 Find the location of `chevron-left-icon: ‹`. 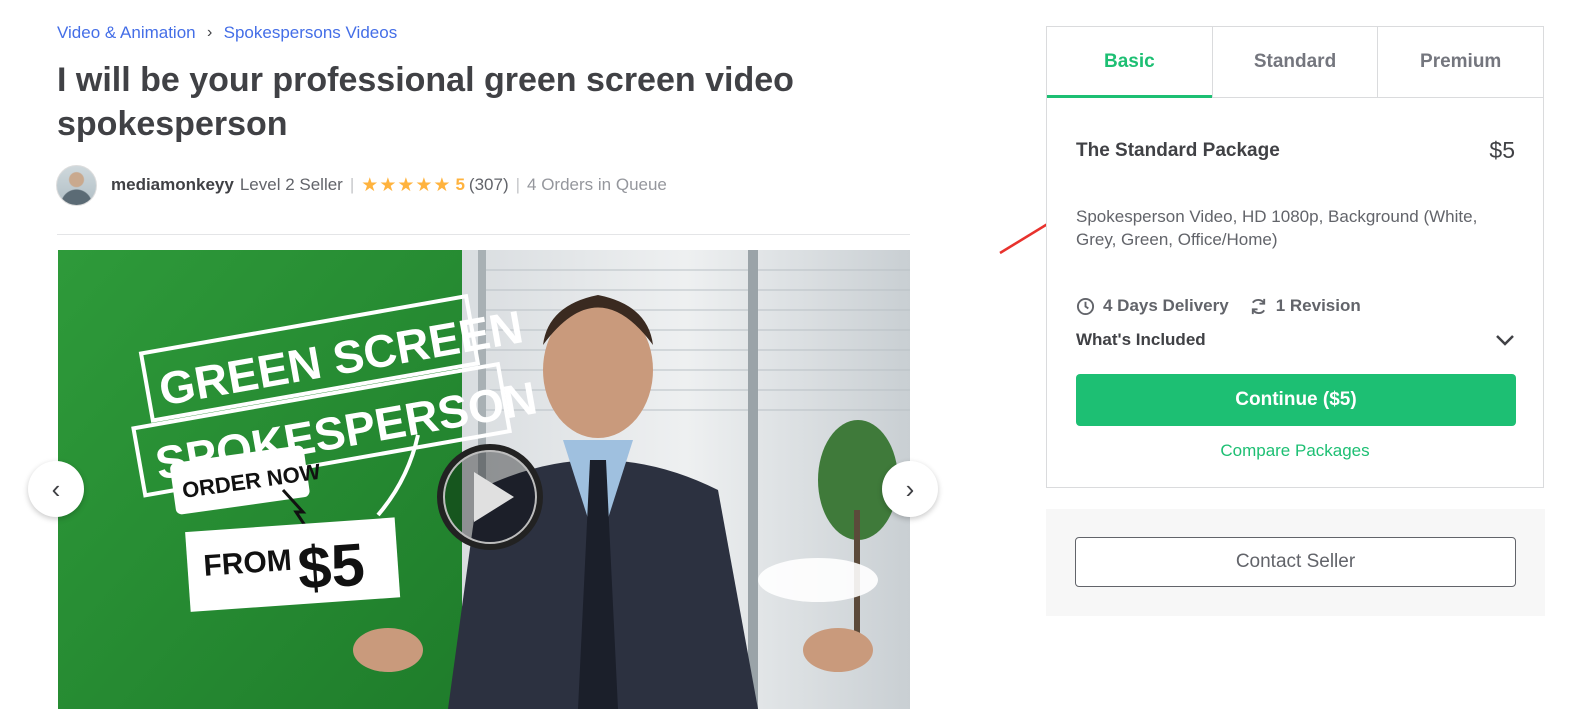

chevron-left-icon: ‹ is located at coordinates (56, 488).